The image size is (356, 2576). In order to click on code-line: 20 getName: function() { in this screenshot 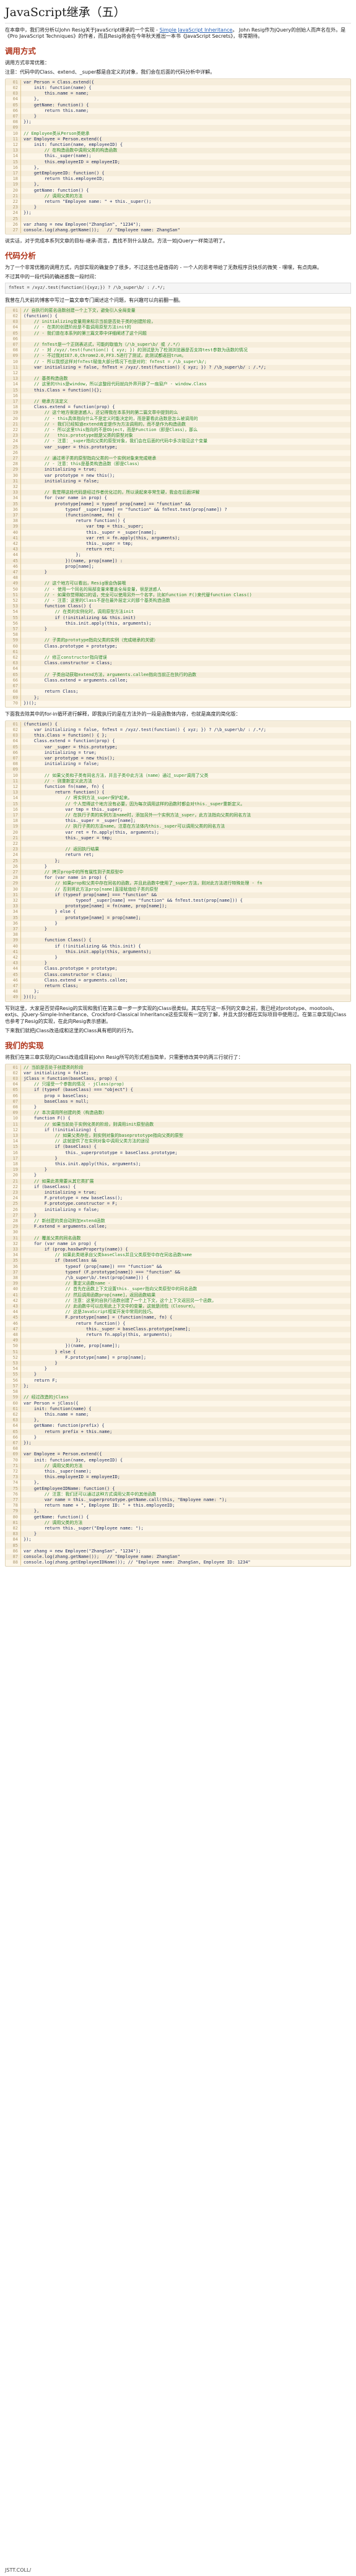, I will do `click(178, 191)`.